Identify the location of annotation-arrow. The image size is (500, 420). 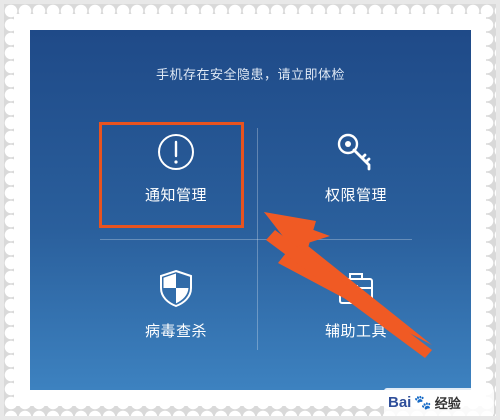
(348, 285).